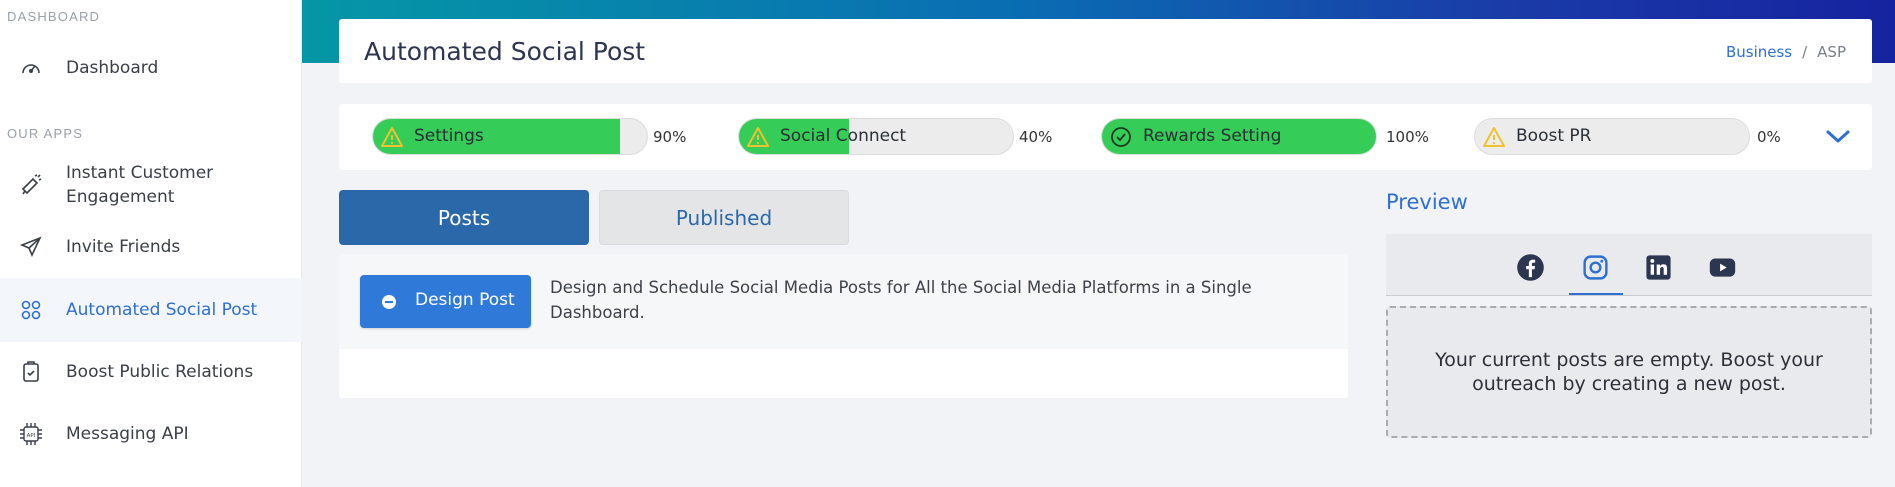 The width and height of the screenshot is (1895, 487). I want to click on chevron-down-icon, so click(1838, 136).